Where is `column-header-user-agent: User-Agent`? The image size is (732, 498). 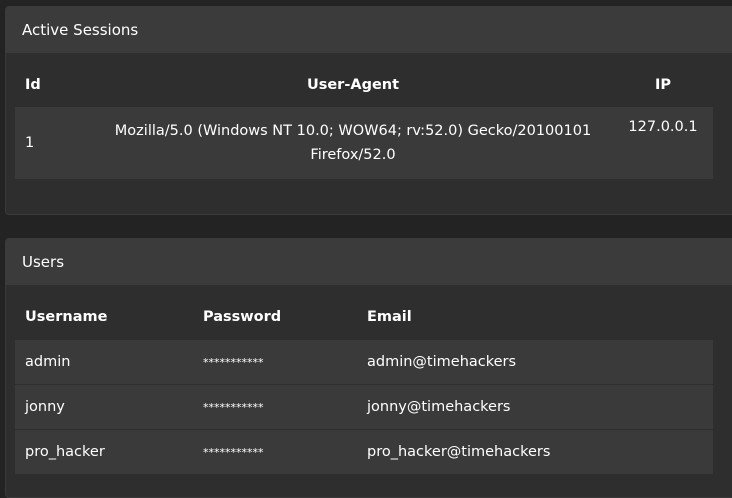
column-header-user-agent: User-Agent is located at coordinates (353, 85).